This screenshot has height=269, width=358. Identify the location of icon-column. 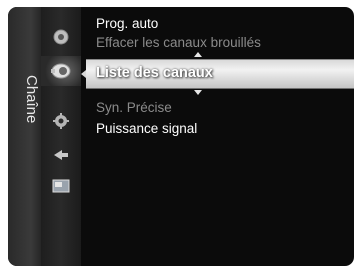
(61, 136).